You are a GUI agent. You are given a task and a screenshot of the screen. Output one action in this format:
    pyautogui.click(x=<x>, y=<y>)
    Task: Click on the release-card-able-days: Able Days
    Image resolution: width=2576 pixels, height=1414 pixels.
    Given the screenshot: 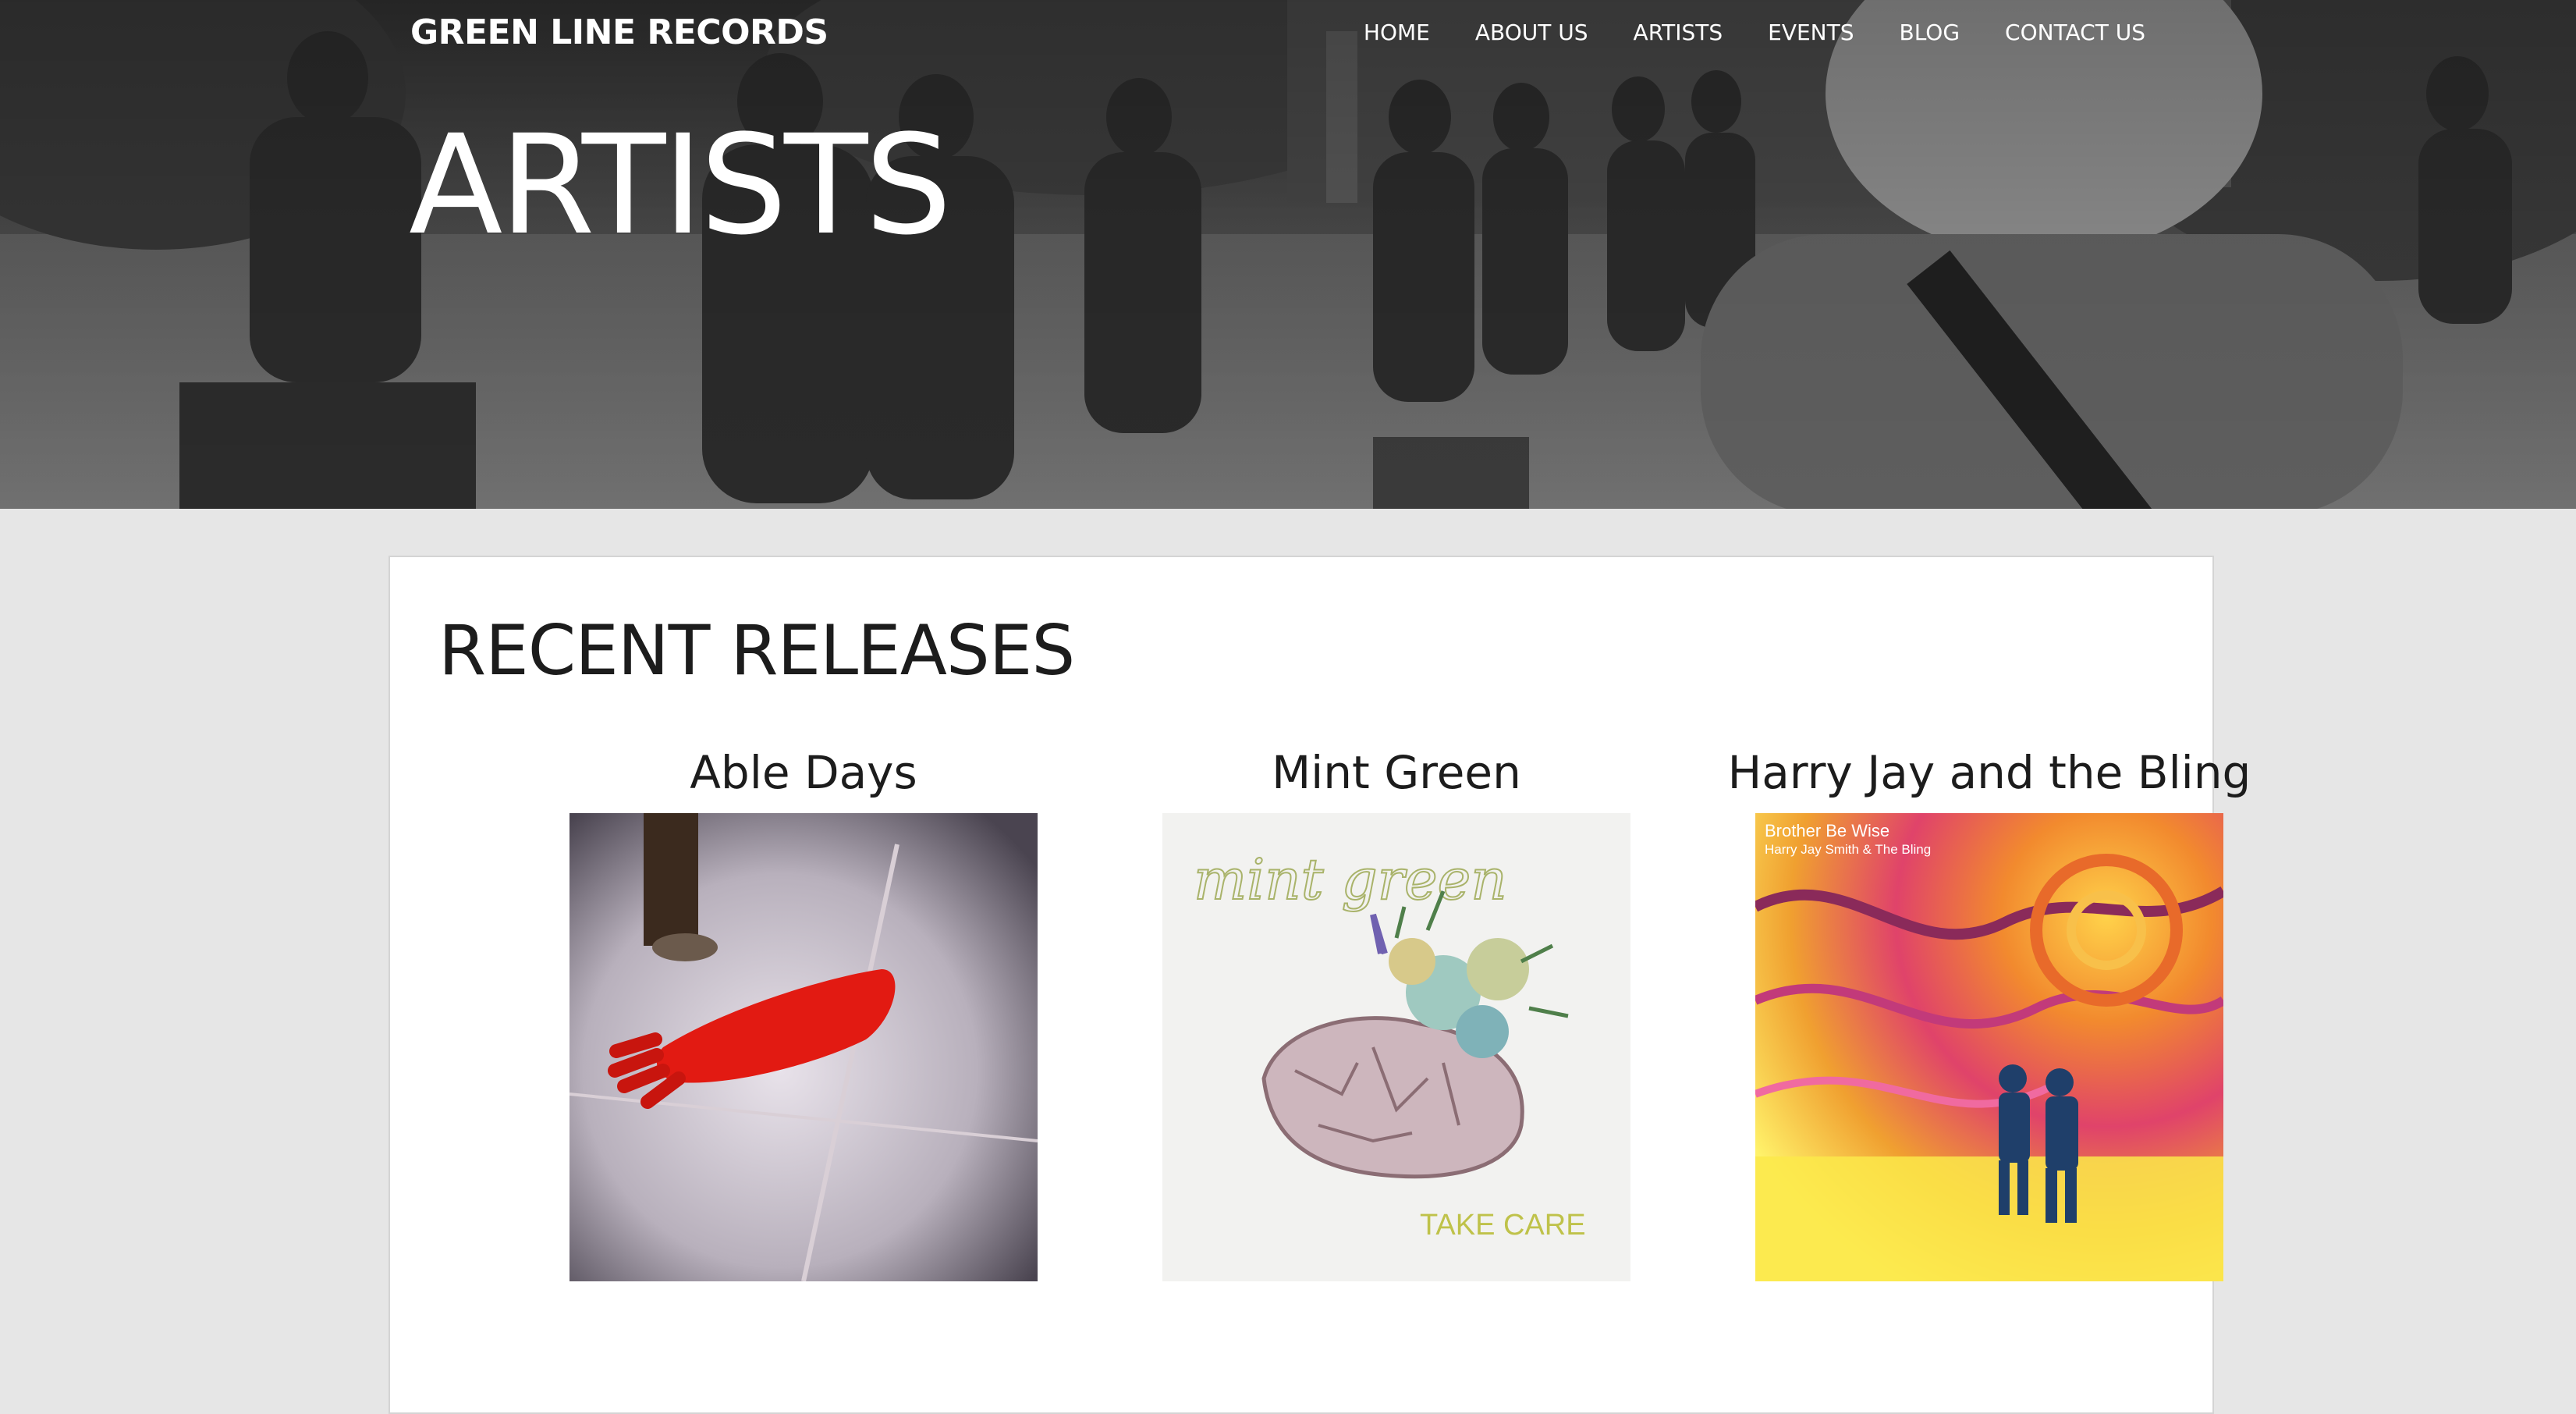 What is the action you would take?
    pyautogui.click(x=803, y=1012)
    